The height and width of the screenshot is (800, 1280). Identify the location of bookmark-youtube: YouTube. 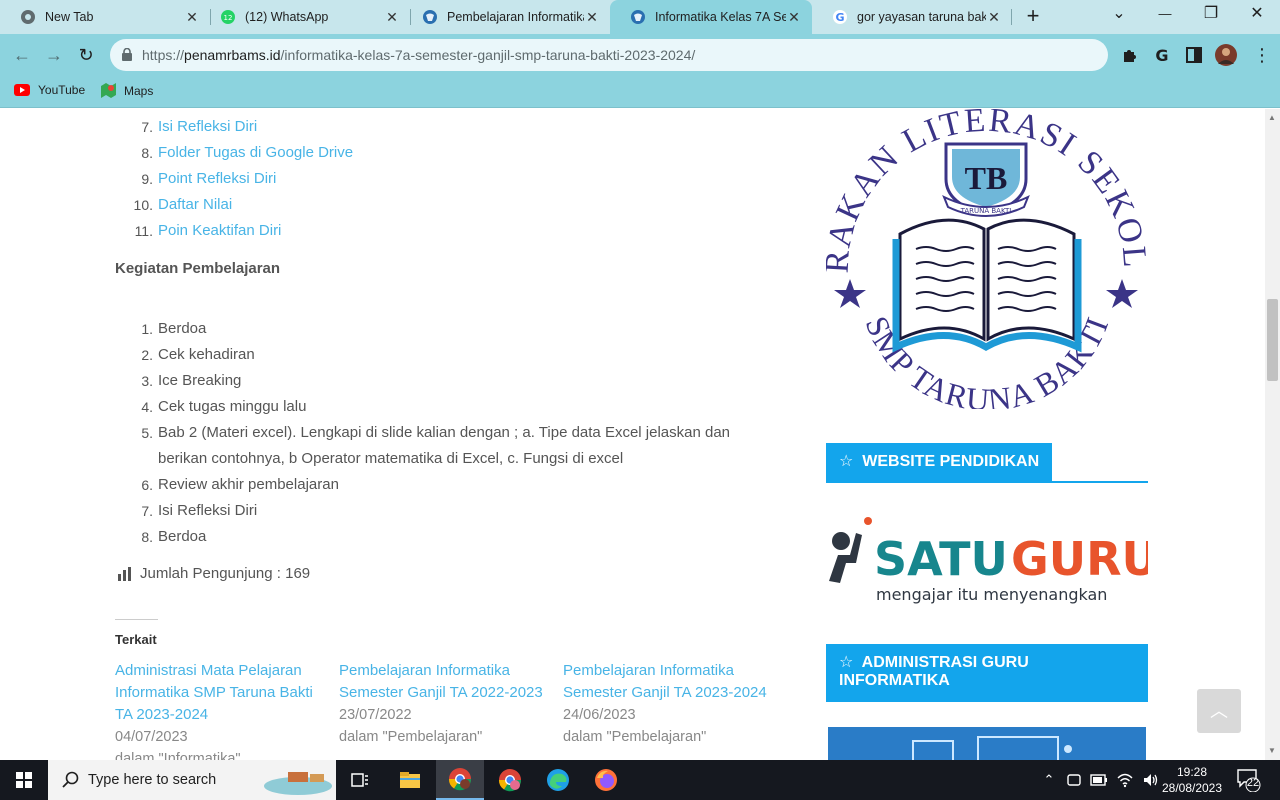
(49, 90).